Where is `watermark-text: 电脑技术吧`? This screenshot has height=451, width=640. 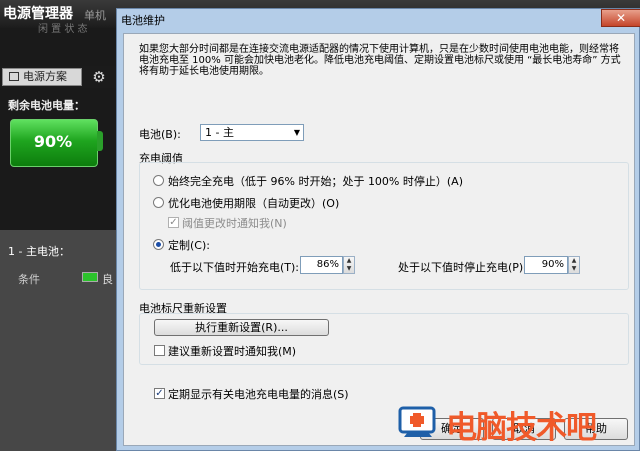 watermark-text: 电脑技术吧 is located at coordinates (521, 428).